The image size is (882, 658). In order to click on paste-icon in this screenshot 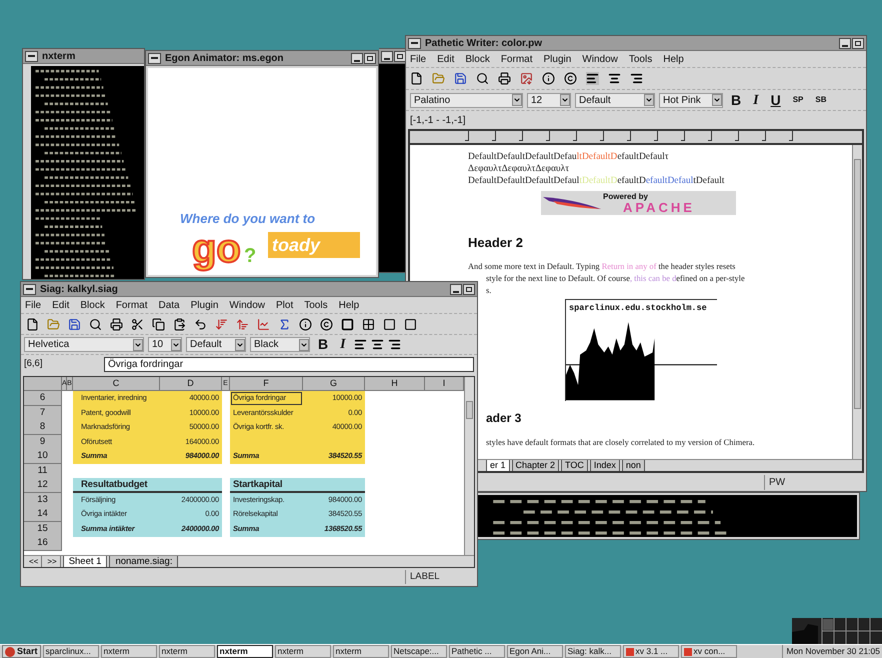, I will do `click(179, 324)`.